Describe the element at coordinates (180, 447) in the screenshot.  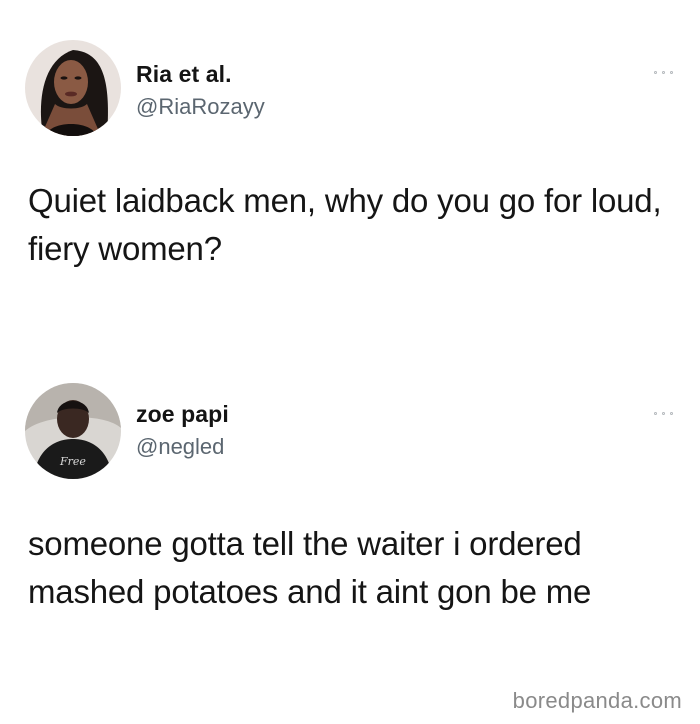
I see `author-handle: @negled` at that location.